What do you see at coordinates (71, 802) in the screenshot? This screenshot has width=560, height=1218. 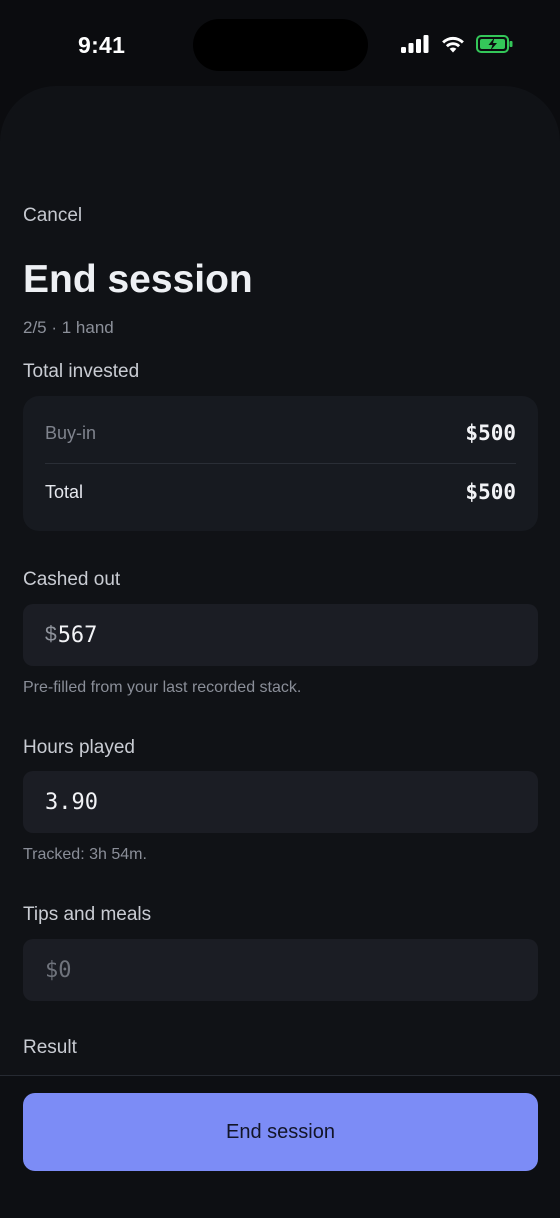 I see `hours-played-value: 3.90` at bounding box center [71, 802].